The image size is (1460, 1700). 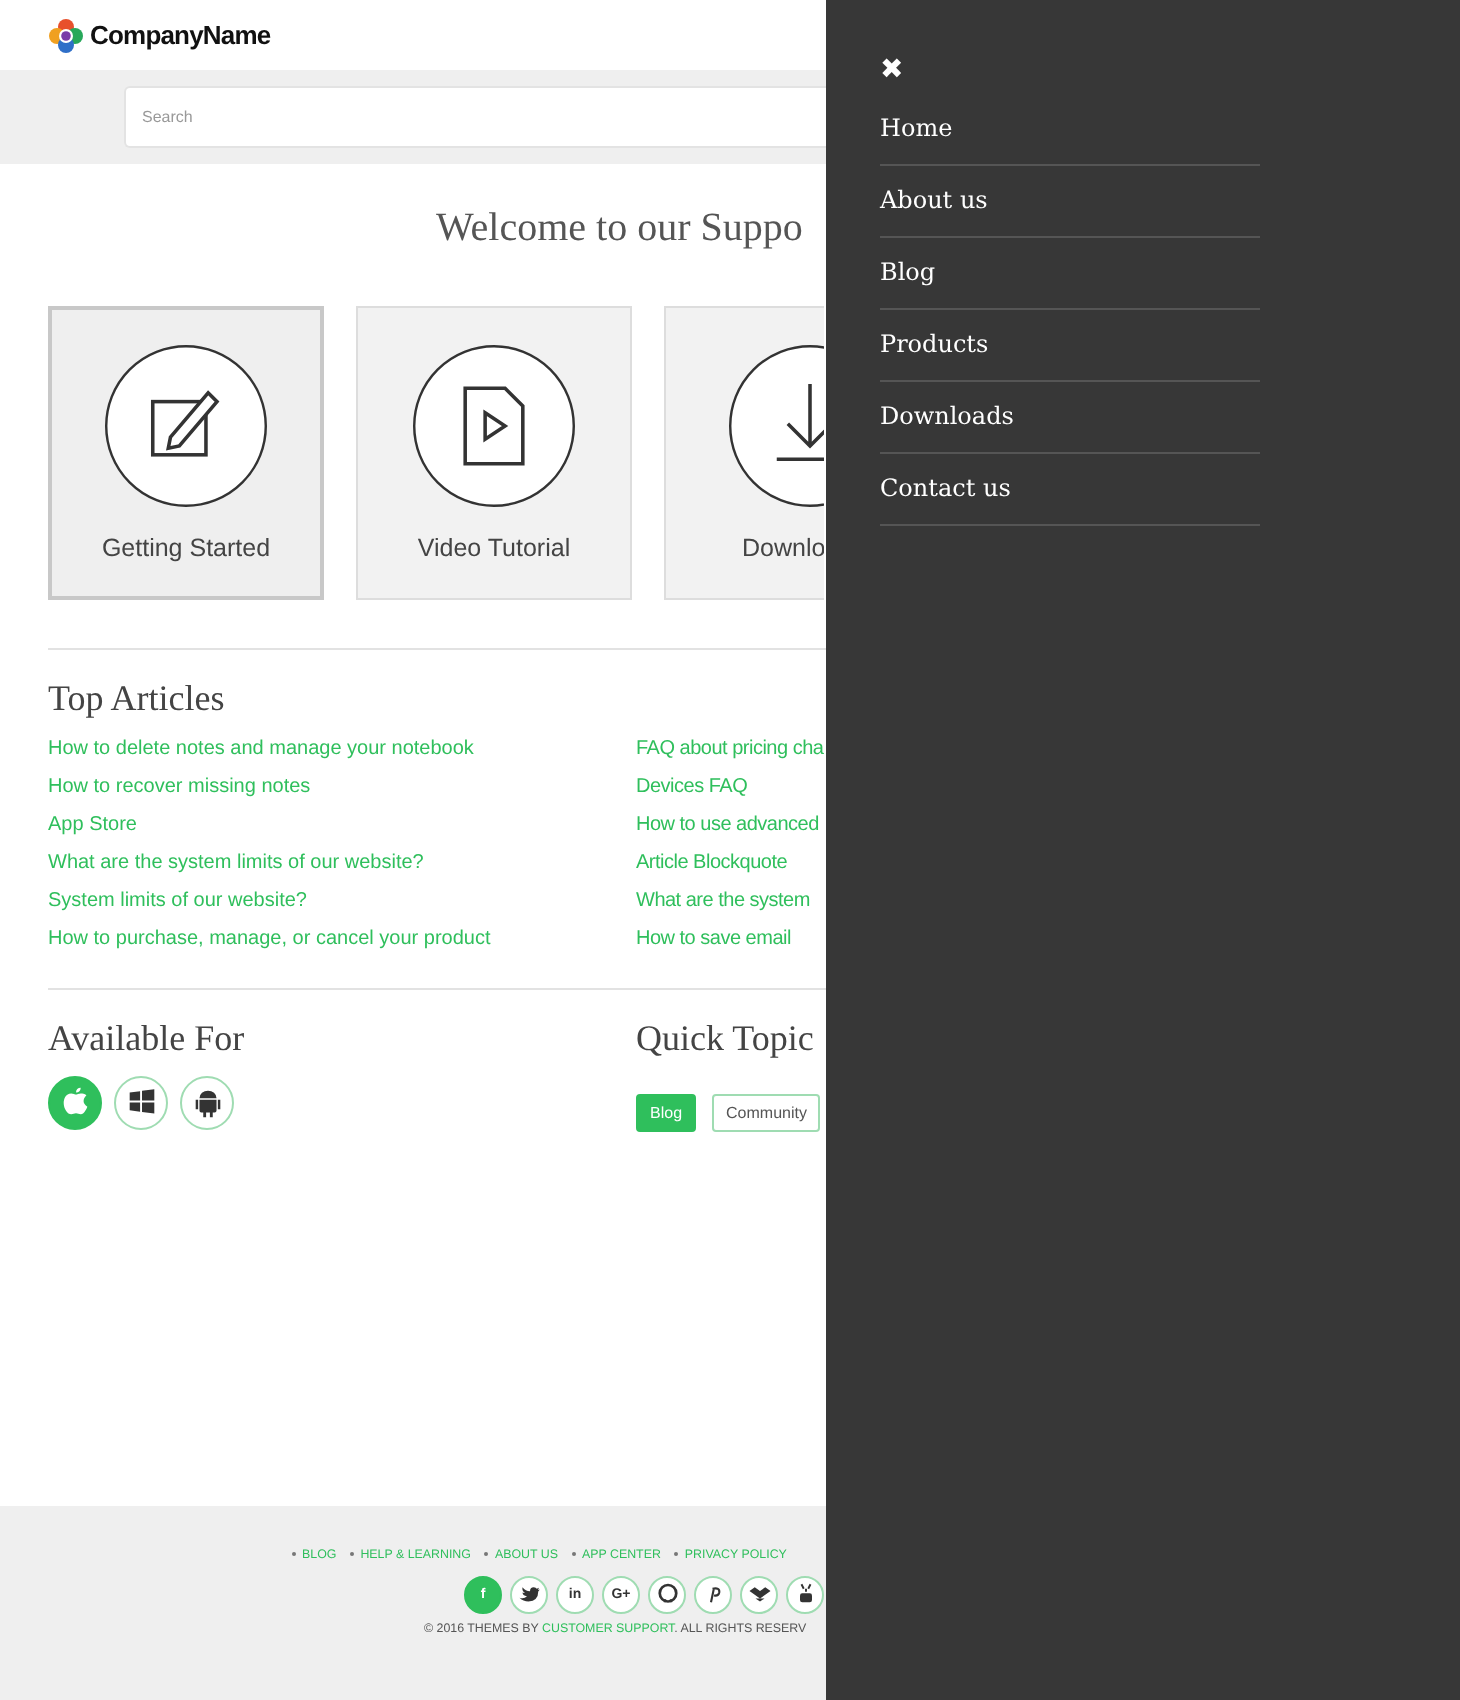 What do you see at coordinates (892, 70) in the screenshot?
I see `close-button: ✖` at bounding box center [892, 70].